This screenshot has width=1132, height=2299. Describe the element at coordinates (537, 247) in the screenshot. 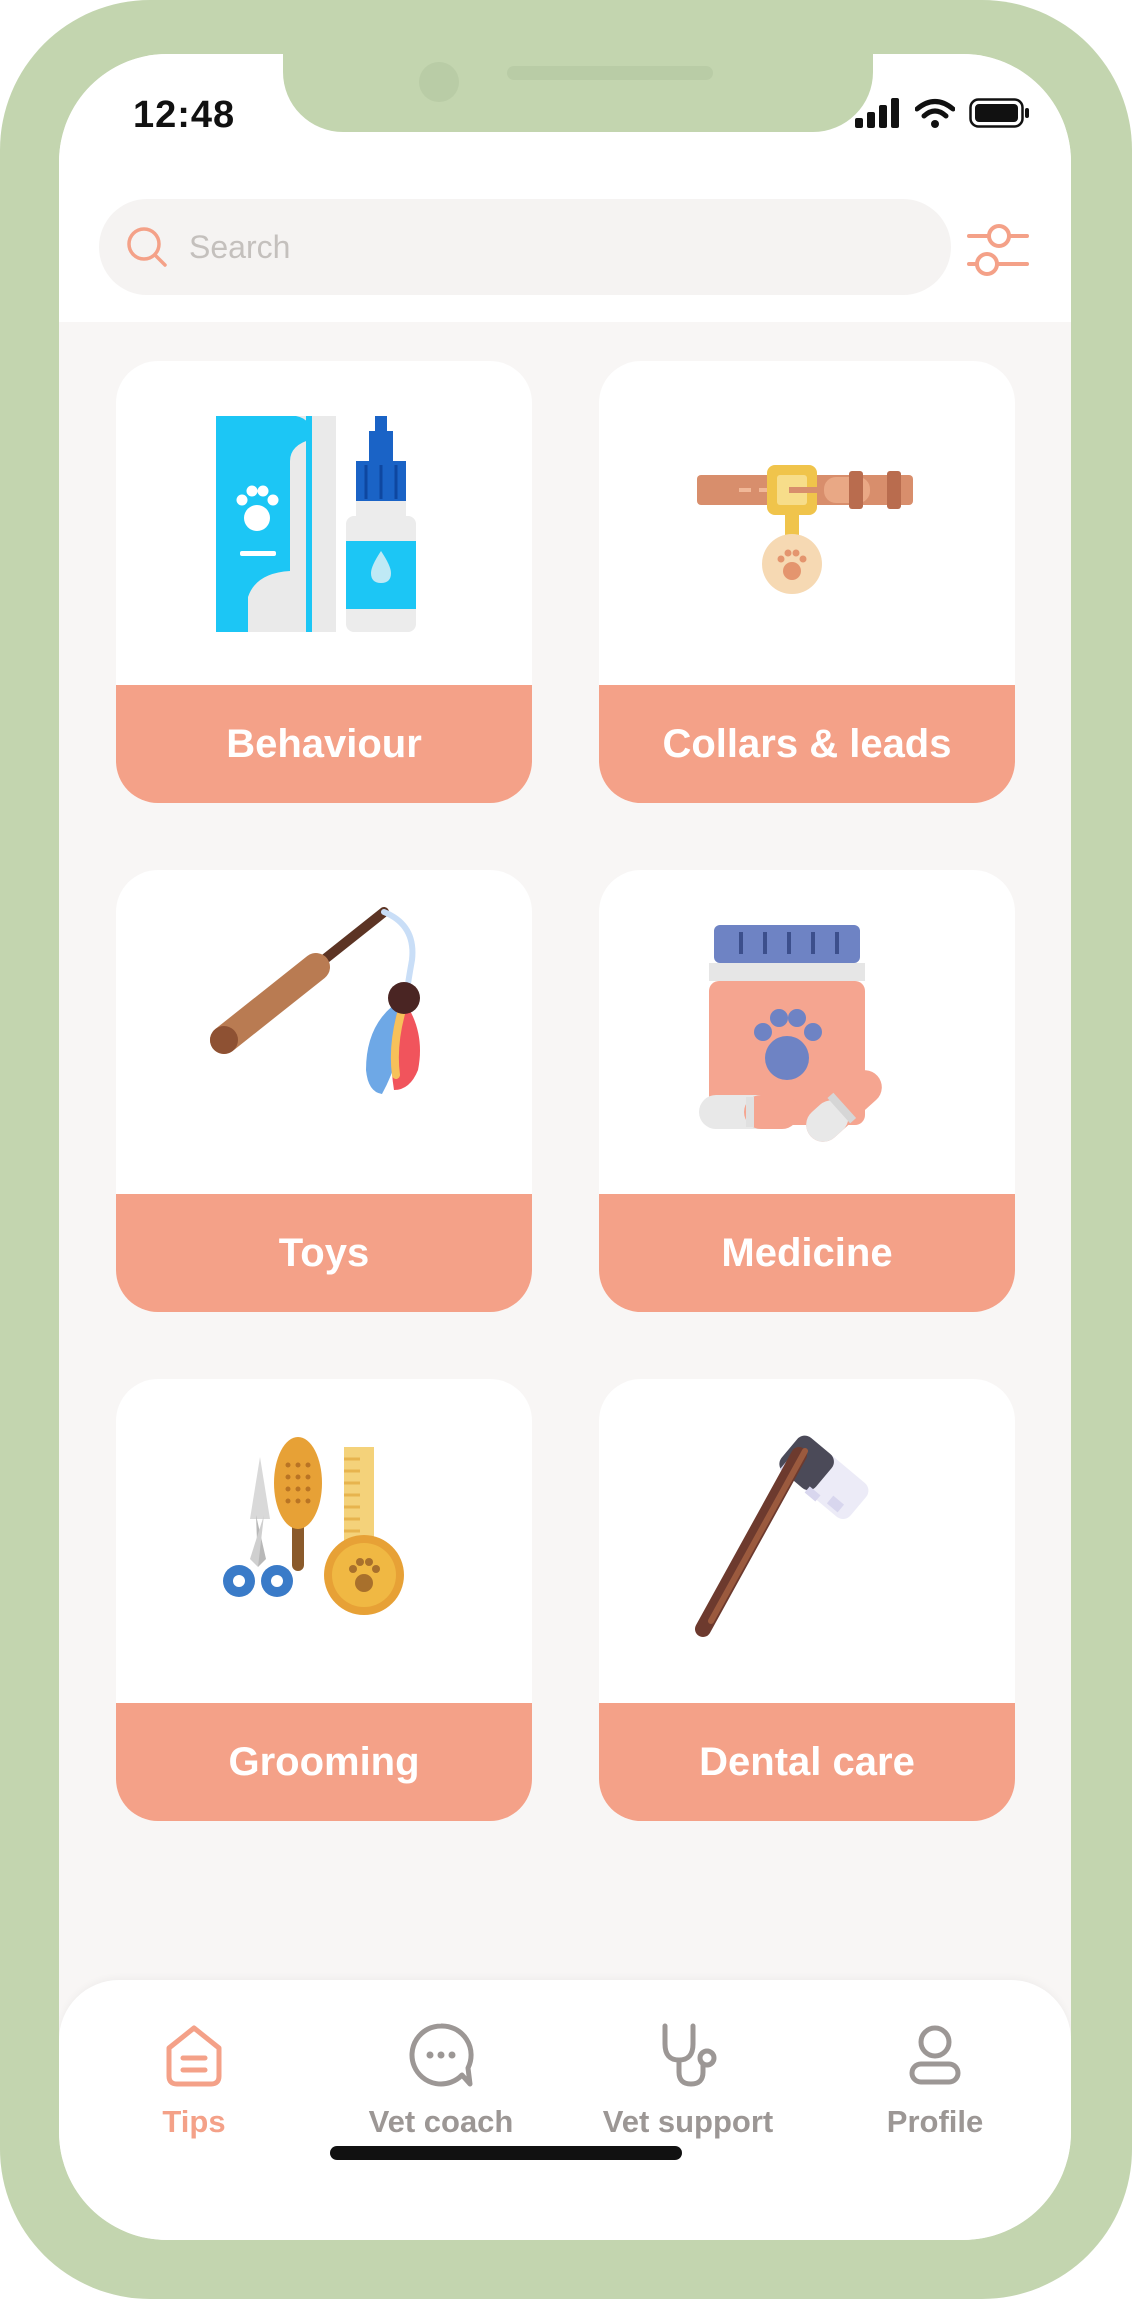

I see `search-input` at that location.